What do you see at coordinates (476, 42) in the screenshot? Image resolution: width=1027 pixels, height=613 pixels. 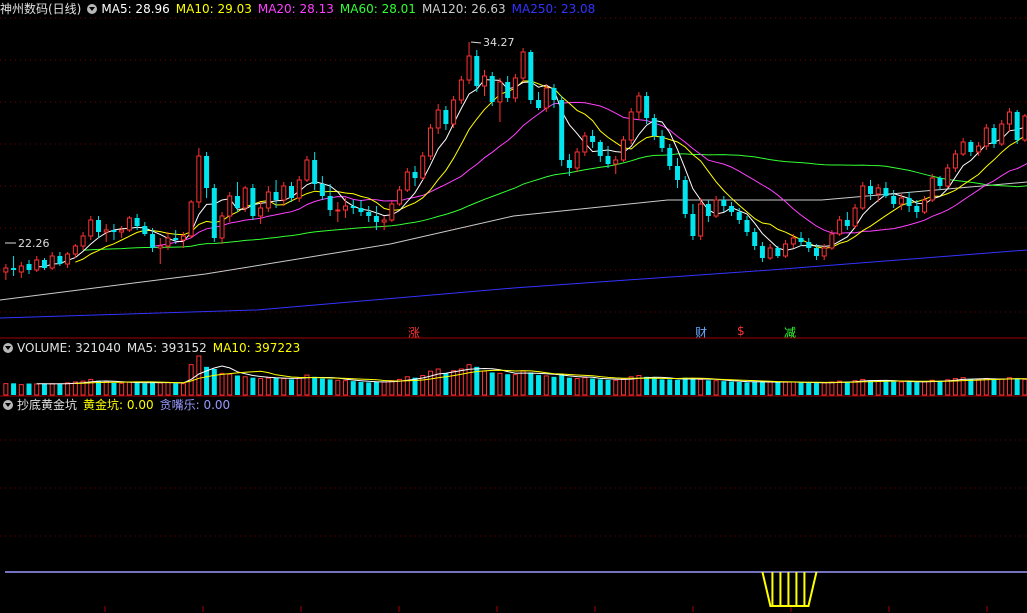 I see `high-pointer` at bounding box center [476, 42].